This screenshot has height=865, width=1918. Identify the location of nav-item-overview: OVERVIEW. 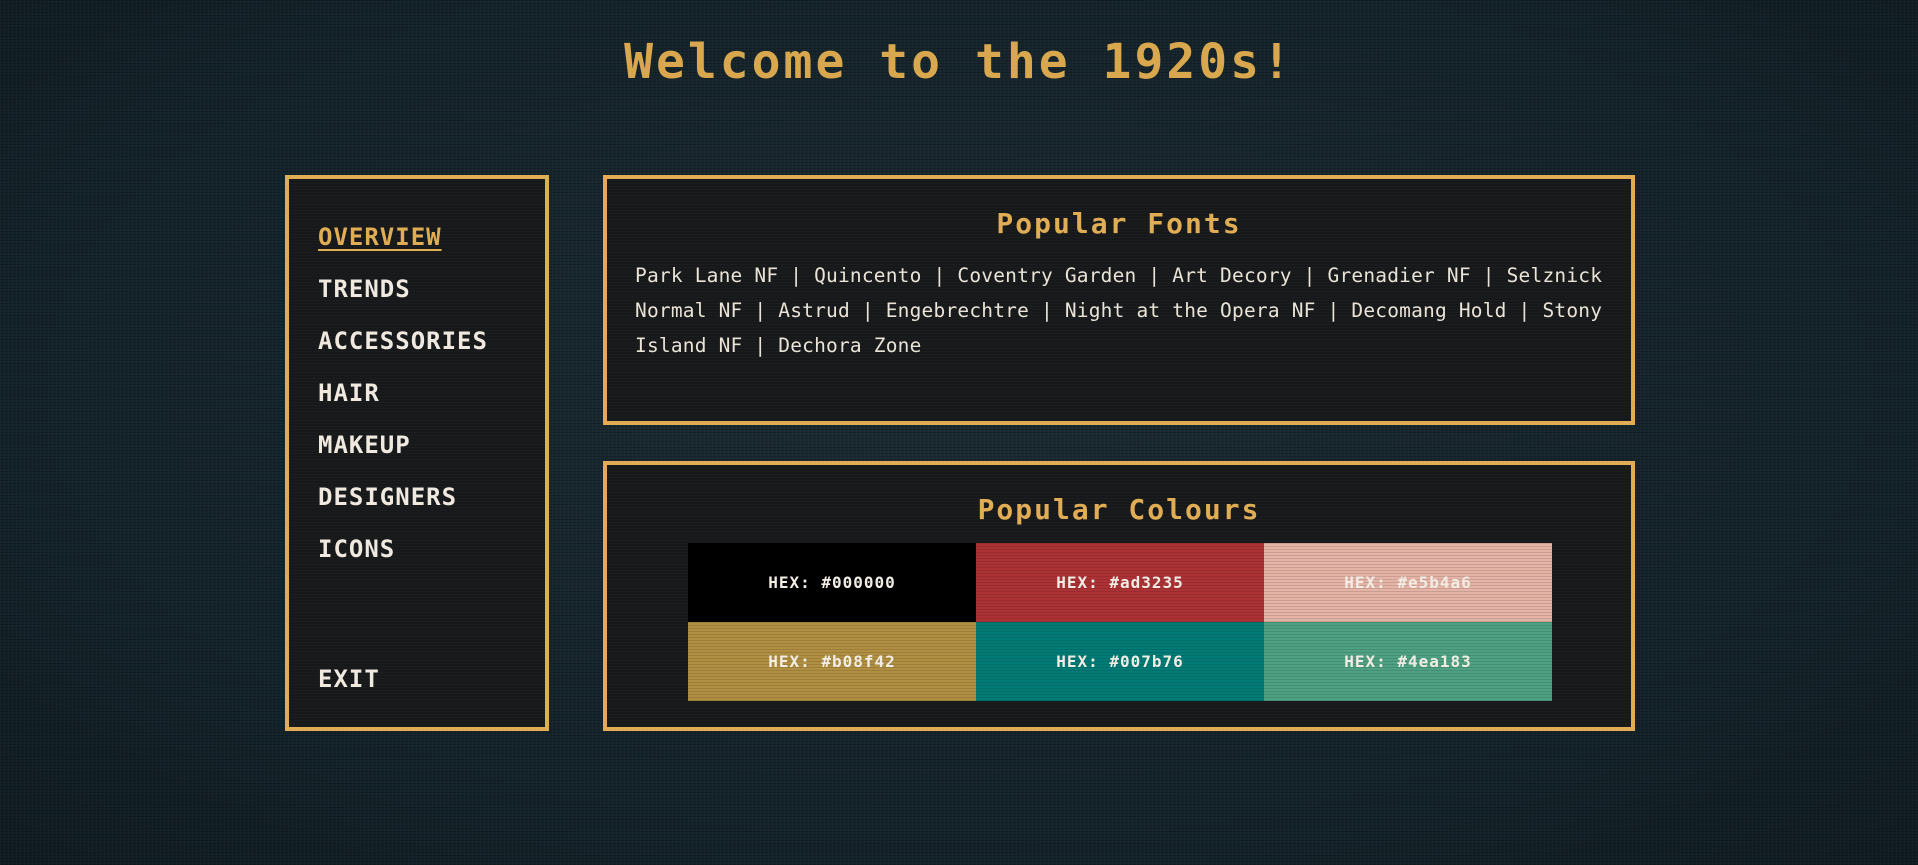
(403, 249).